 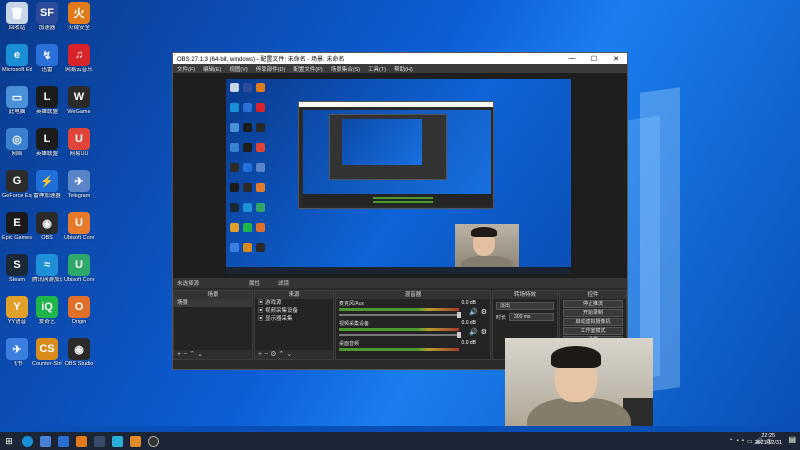 I want to click on desktop-icon: ⚡ 雷神加速器, so click(x=47, y=184).